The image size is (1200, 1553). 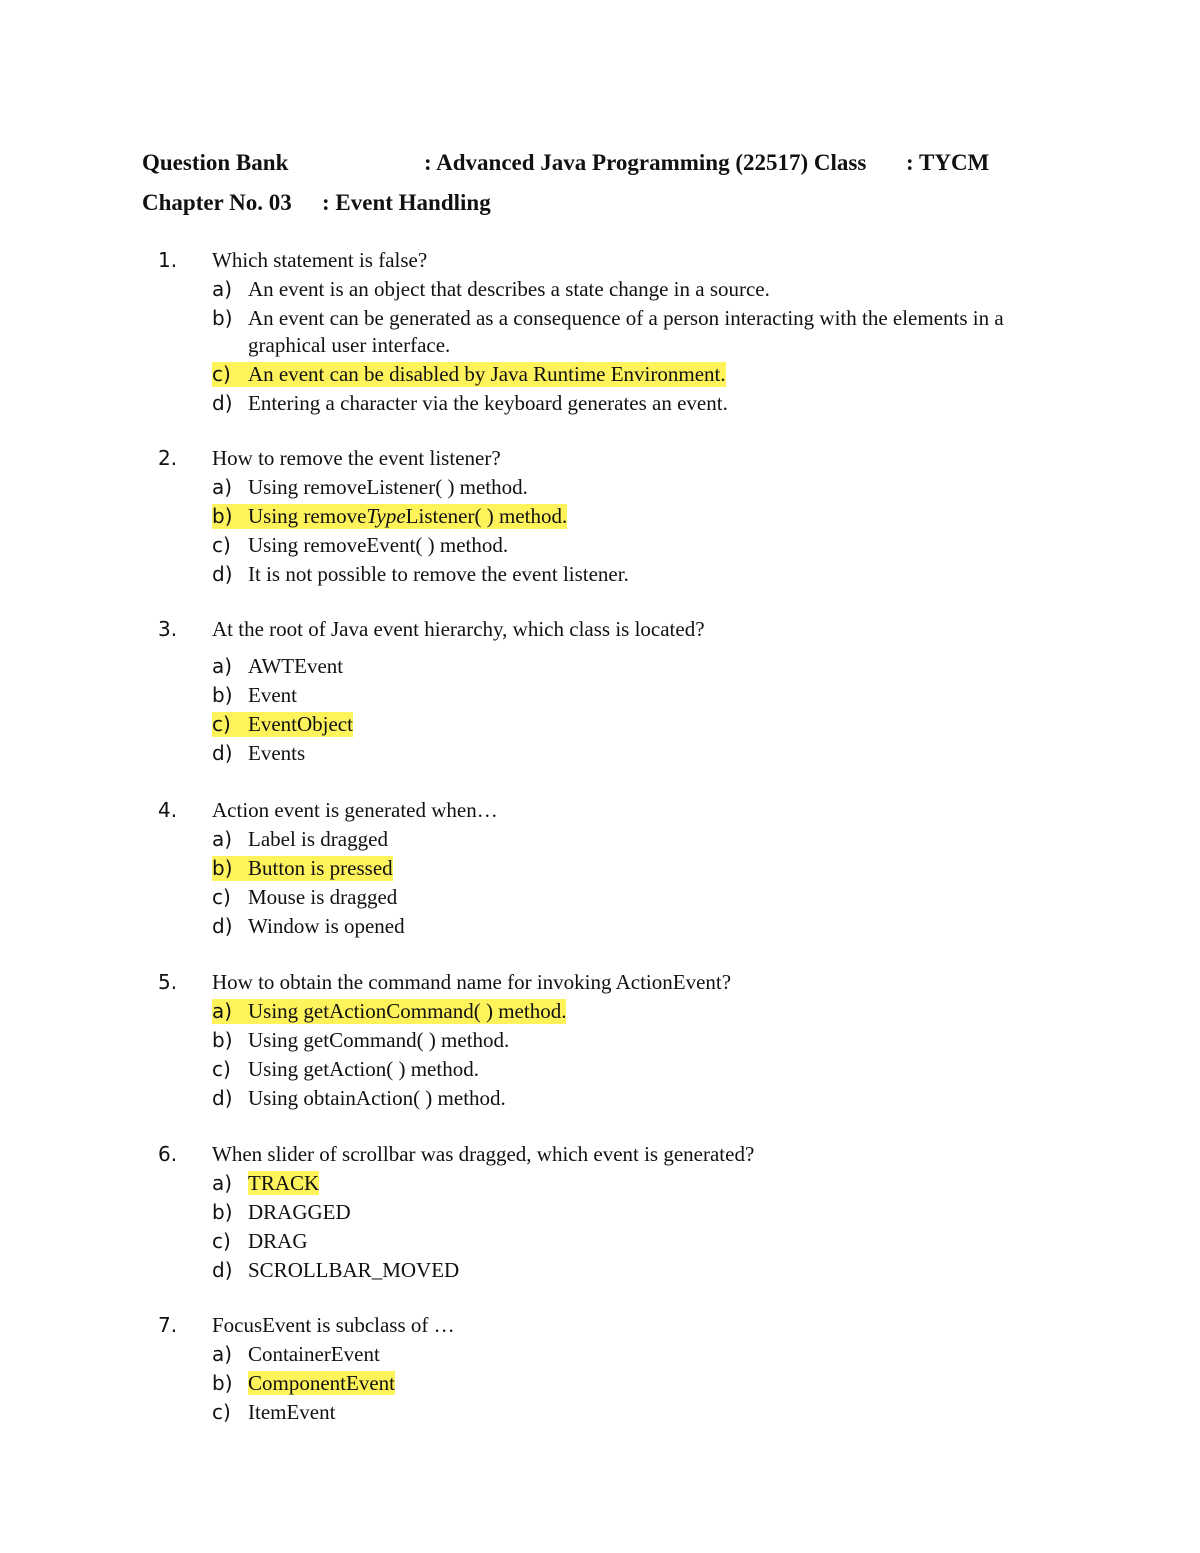 I want to click on option-d: d) Using obtainAction( ) method., so click(x=359, y=1098).